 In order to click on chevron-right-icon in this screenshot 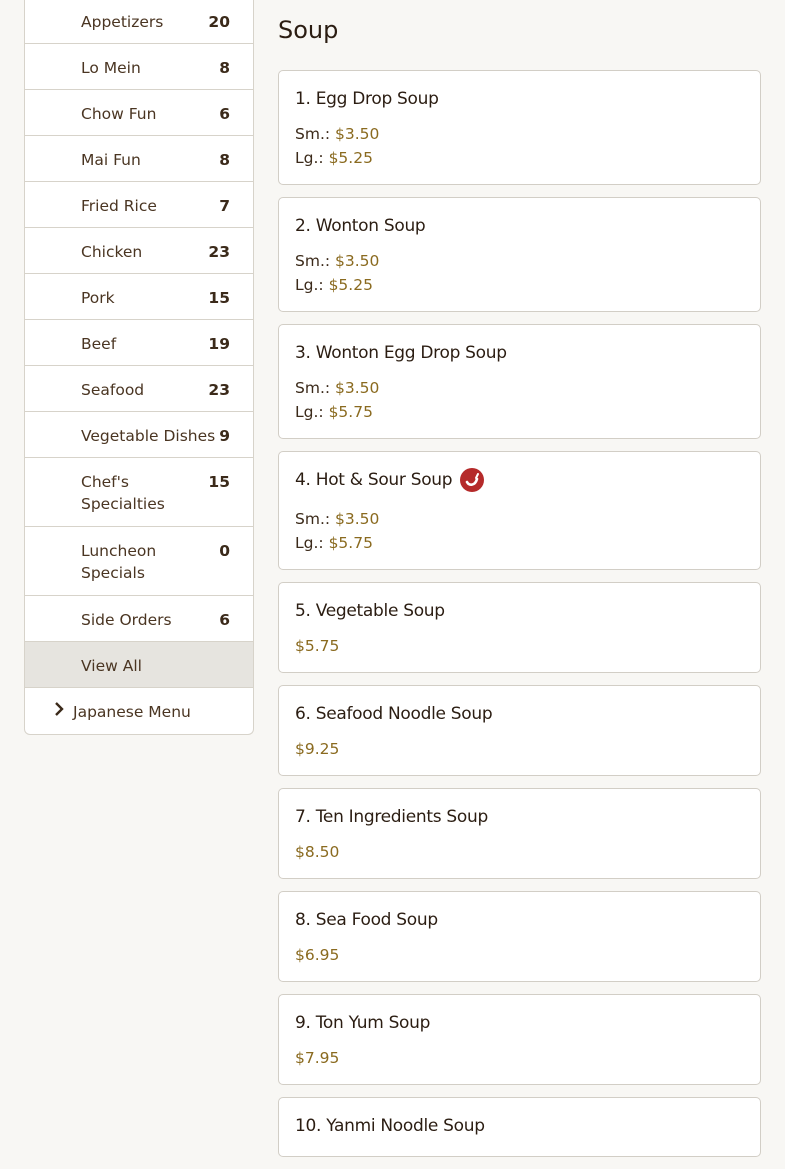, I will do `click(61, 712)`.